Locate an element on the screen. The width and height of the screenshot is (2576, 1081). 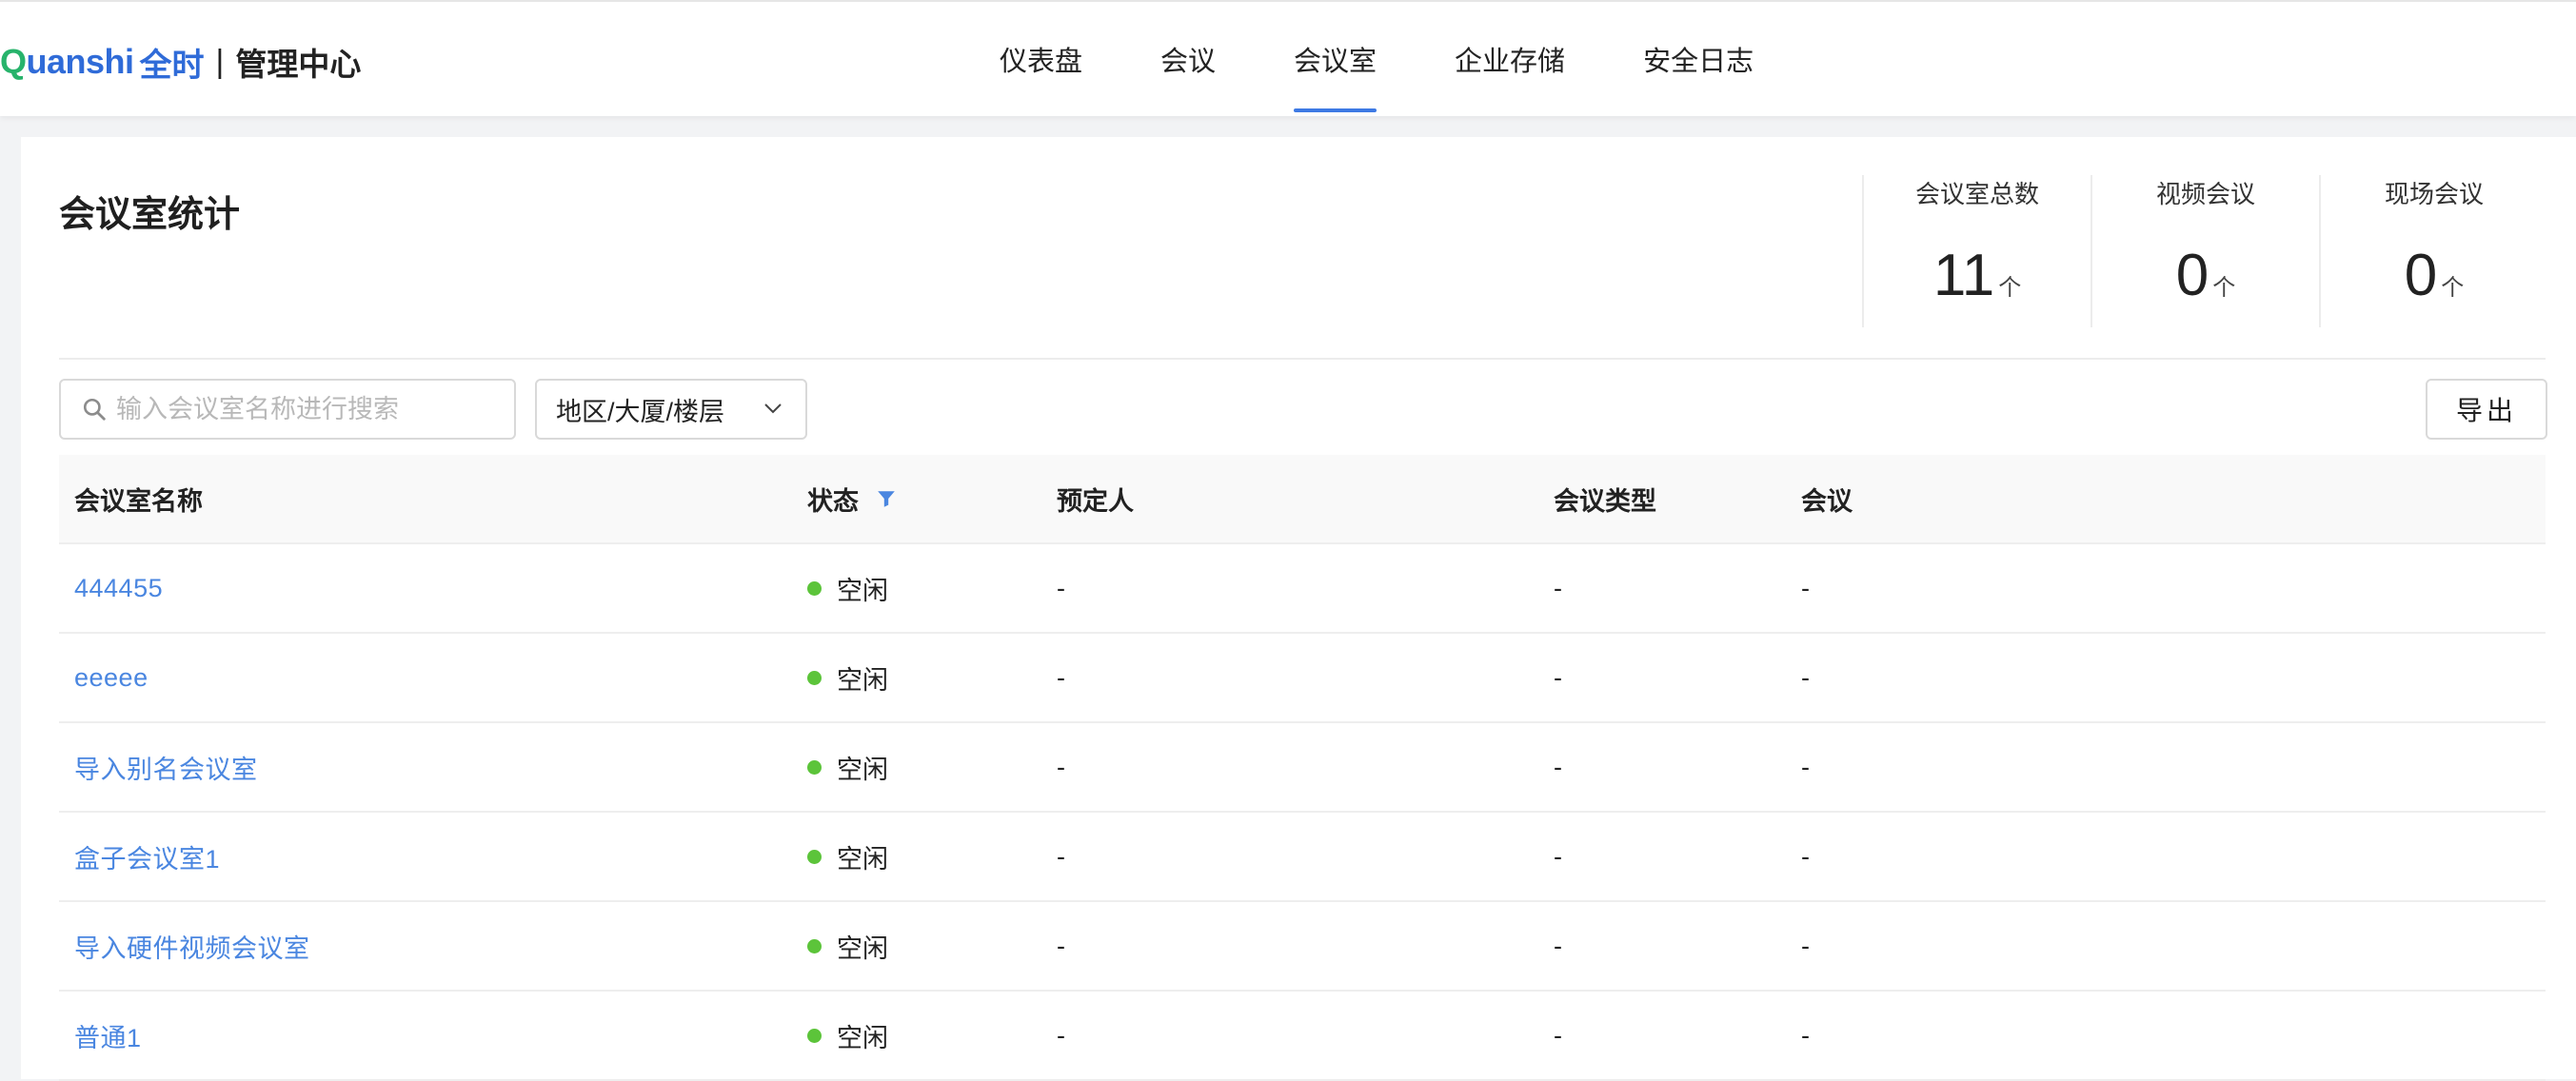
table-row: 导入硬件视频会议室 空闲 - - - is located at coordinates (1302, 947).